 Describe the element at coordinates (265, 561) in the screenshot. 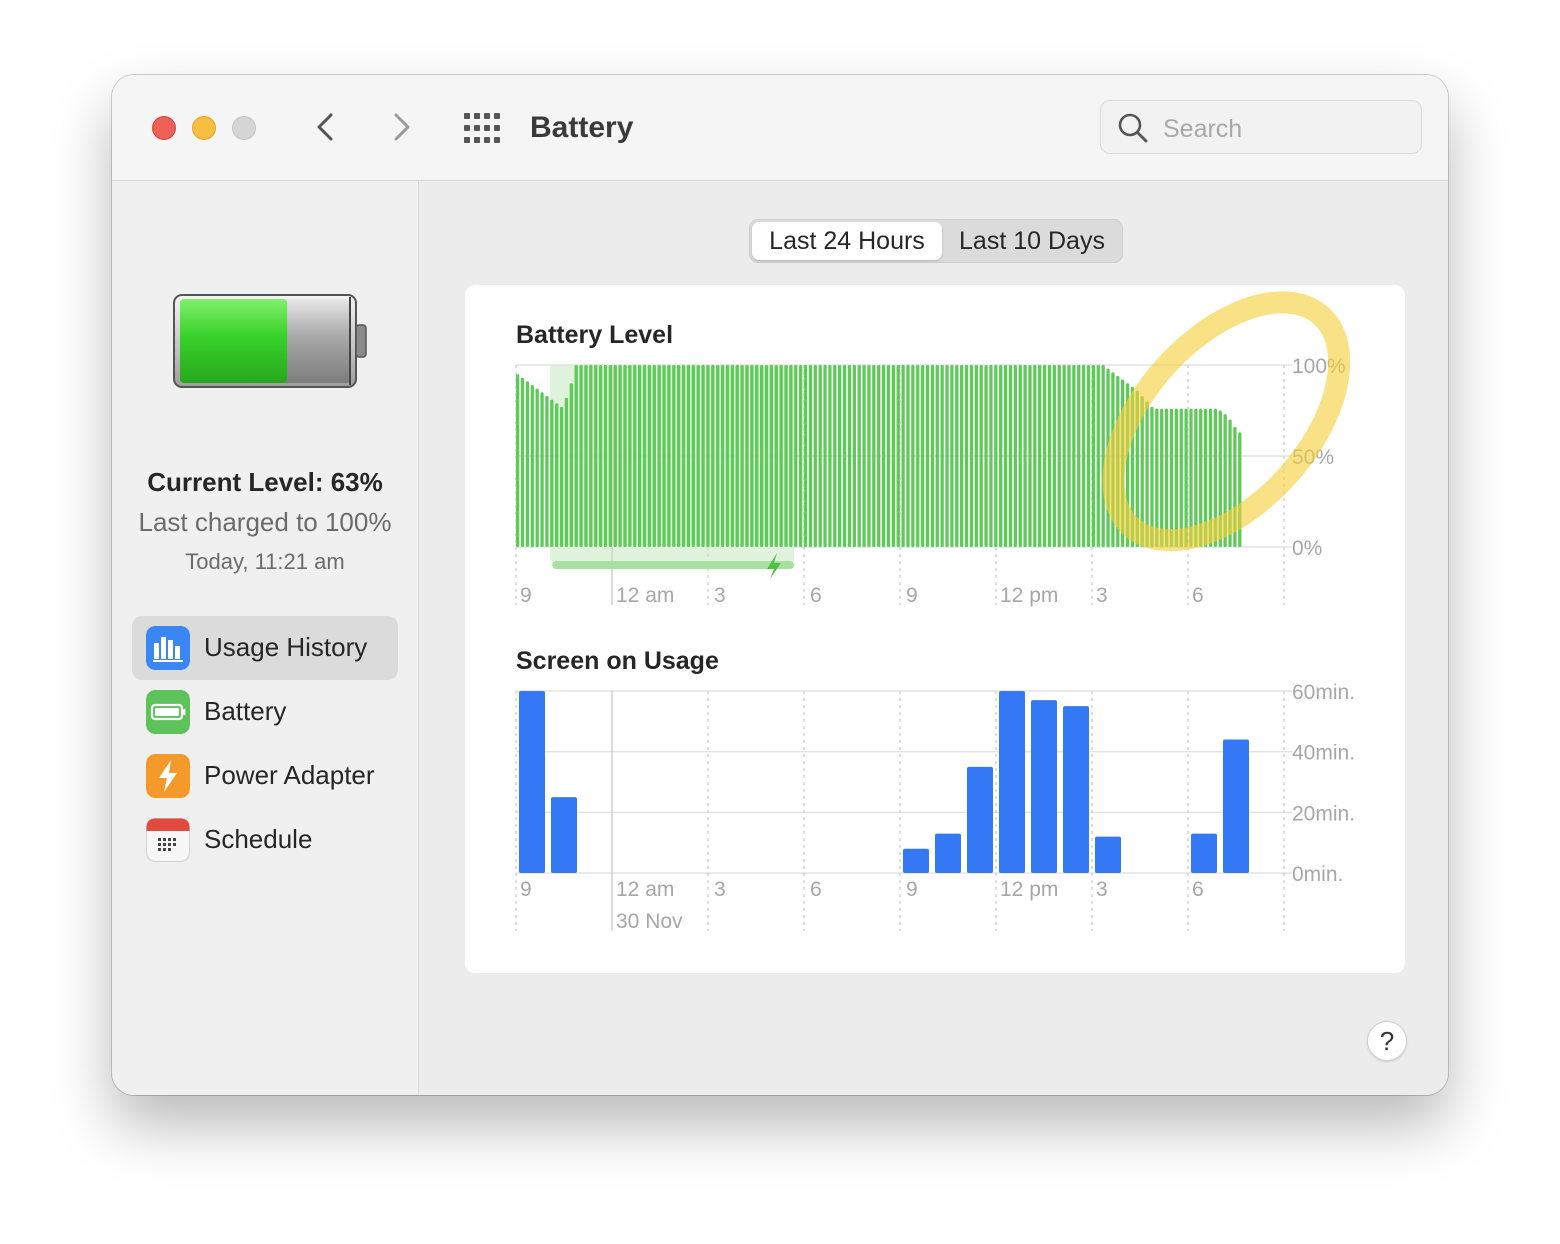

I see `charged-time-text: Today, 11:21 am` at that location.